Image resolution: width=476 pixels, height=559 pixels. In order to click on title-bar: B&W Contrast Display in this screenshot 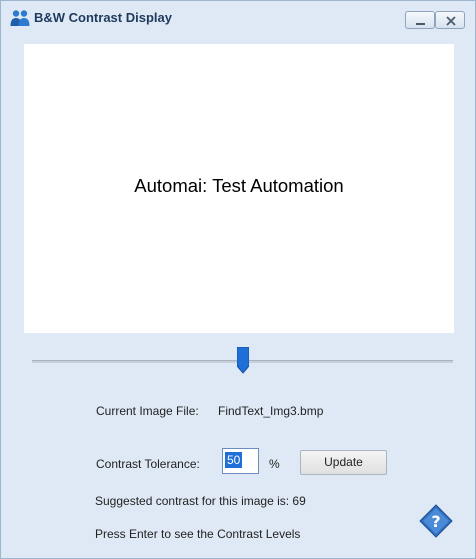, I will do `click(238, 18)`.